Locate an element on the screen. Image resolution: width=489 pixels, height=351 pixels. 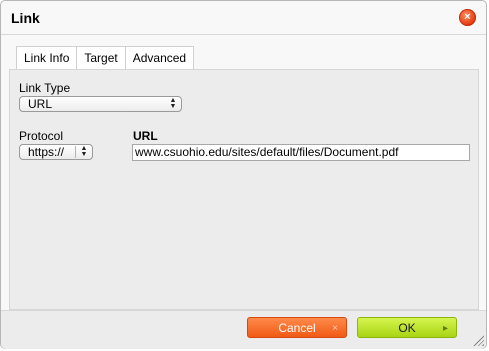
cancel-button-label: Cancel is located at coordinates (297, 328).